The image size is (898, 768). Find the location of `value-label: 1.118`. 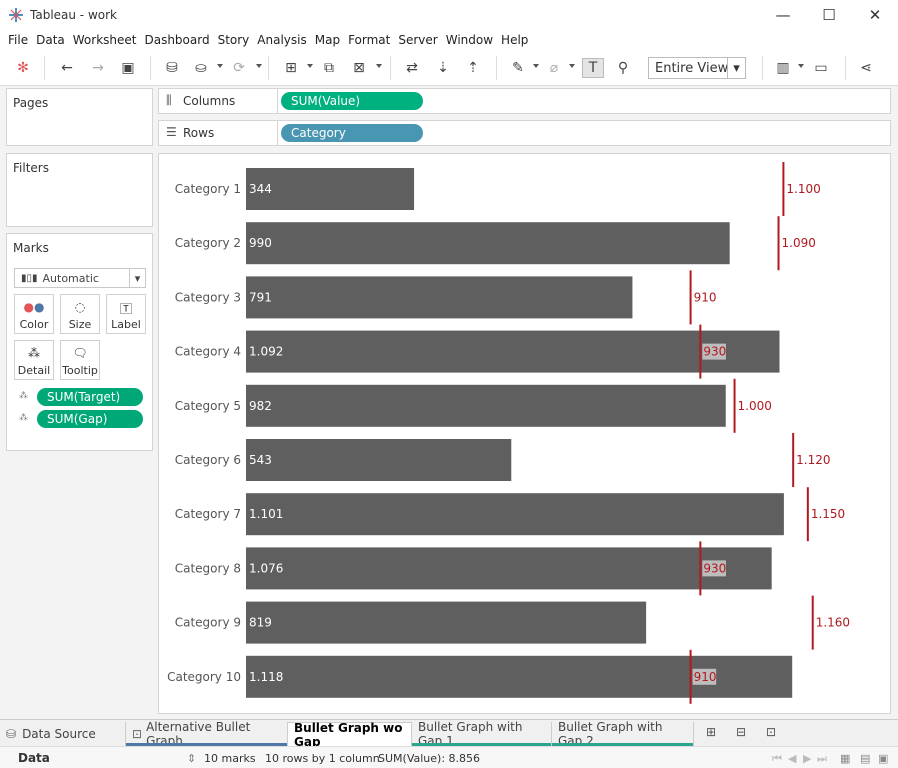

value-label: 1.118 is located at coordinates (266, 677).